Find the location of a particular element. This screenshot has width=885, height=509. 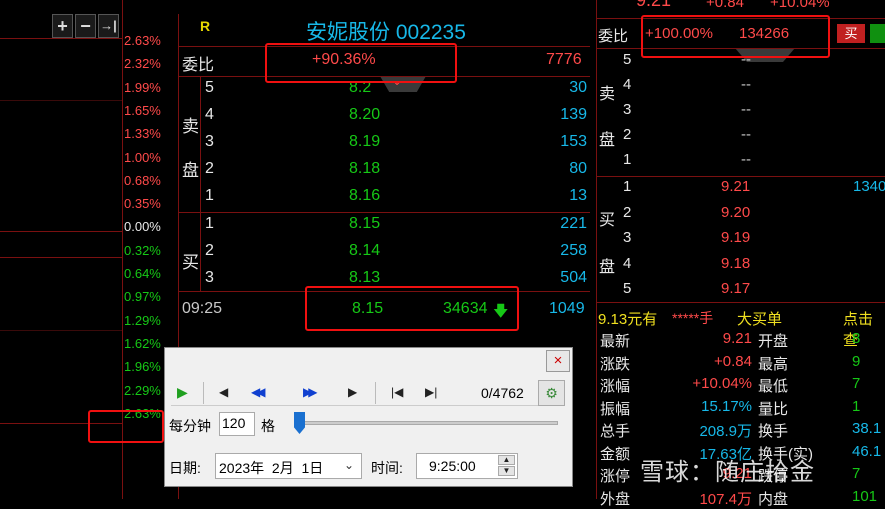

sell-side-label-2: 盘 is located at coordinates (190, 170).